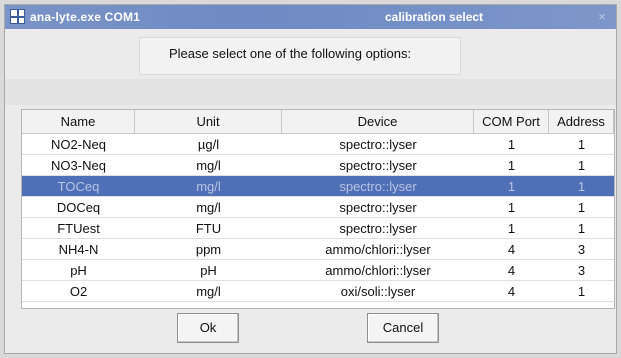 The image size is (621, 358). I want to click on table-row: NH4-N ppm ammo/chlori::lyser 4 3, so click(318, 249).